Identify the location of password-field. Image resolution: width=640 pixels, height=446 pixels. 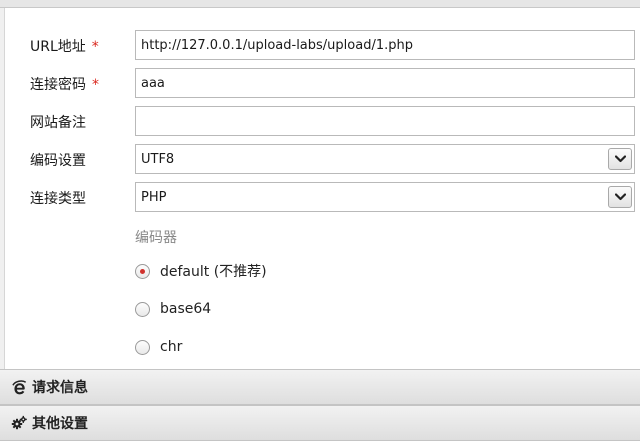
(385, 83).